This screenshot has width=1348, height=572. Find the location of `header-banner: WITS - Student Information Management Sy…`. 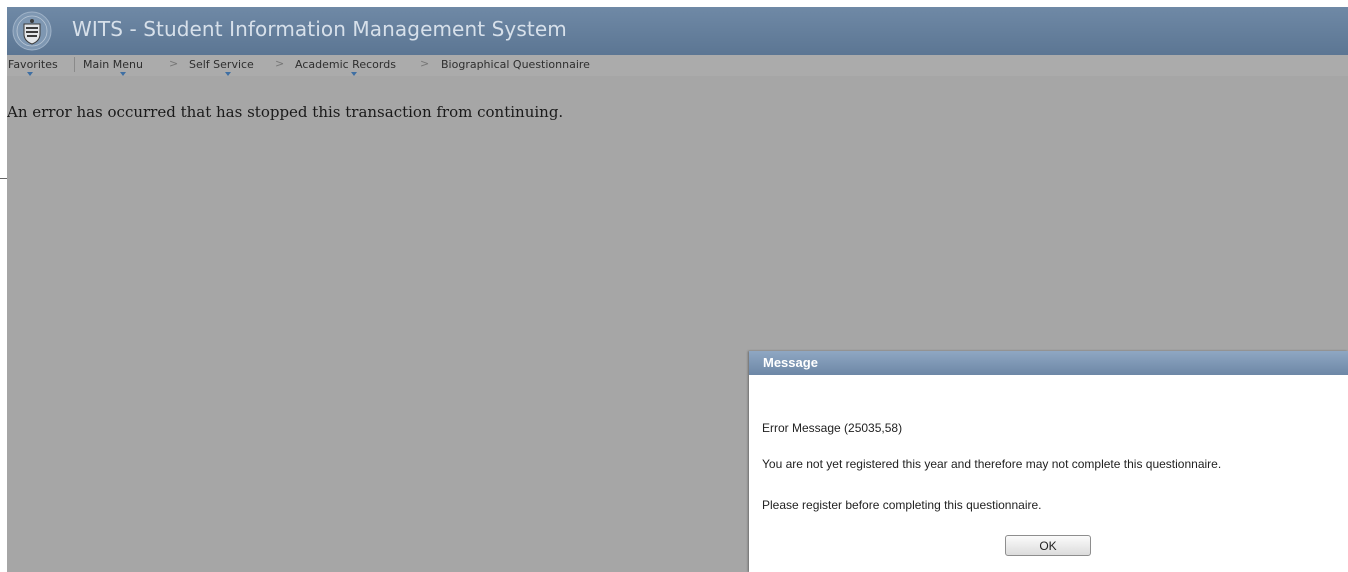

header-banner: WITS - Student Information Management Sy… is located at coordinates (677, 31).